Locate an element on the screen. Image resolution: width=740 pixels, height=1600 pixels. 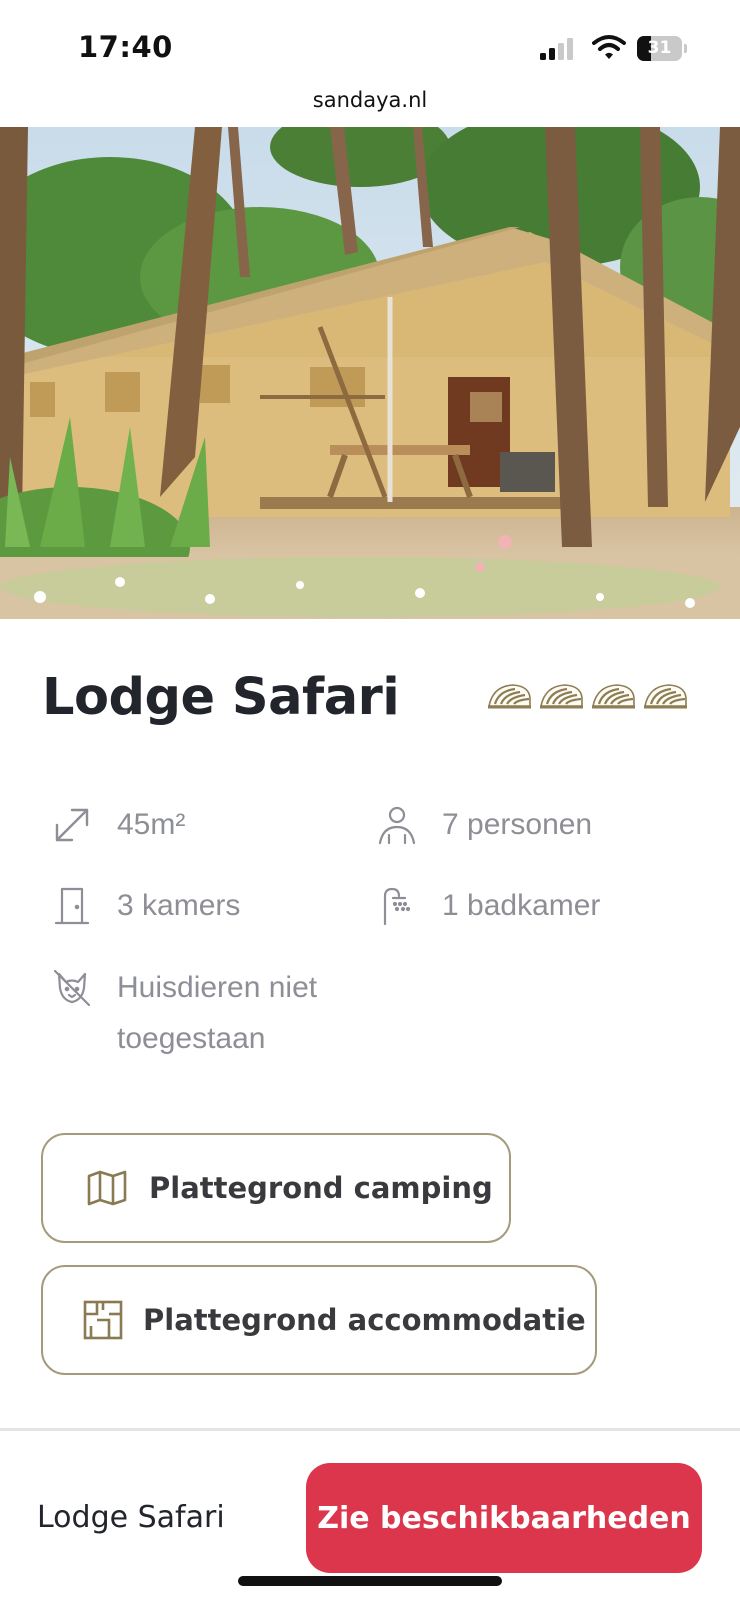
wifi-icon is located at coordinates (609, 47).